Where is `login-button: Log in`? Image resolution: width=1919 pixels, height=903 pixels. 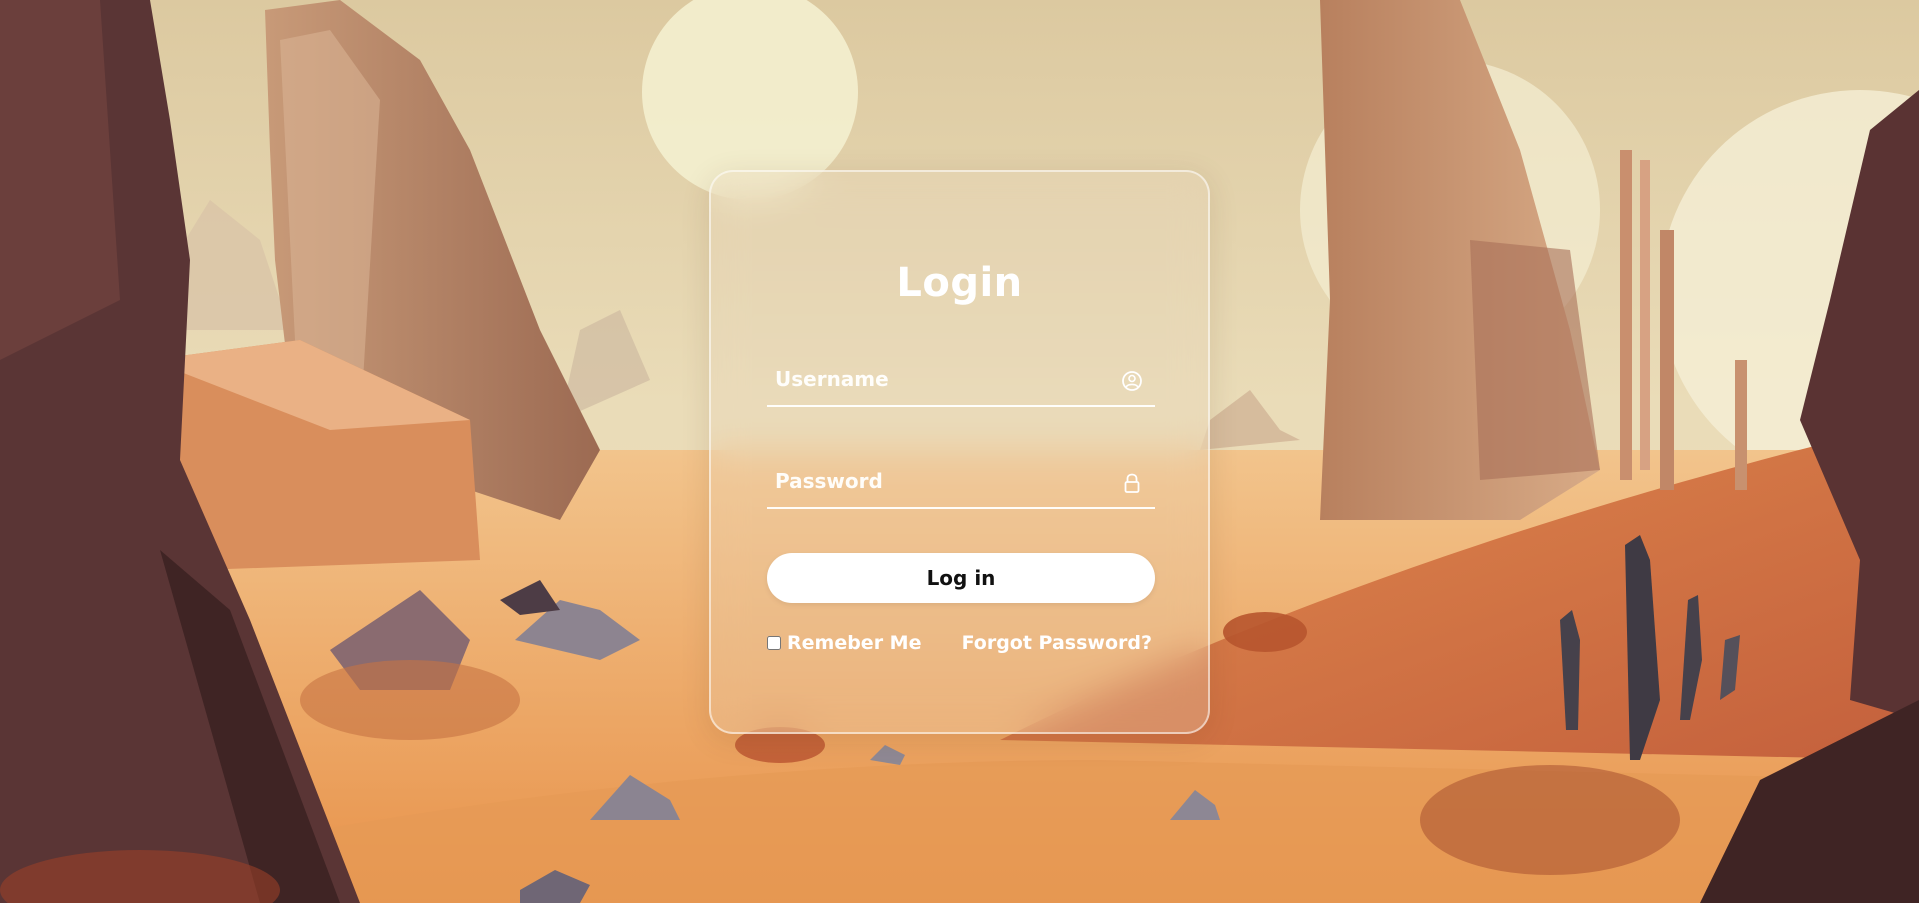 login-button: Log in is located at coordinates (961, 578).